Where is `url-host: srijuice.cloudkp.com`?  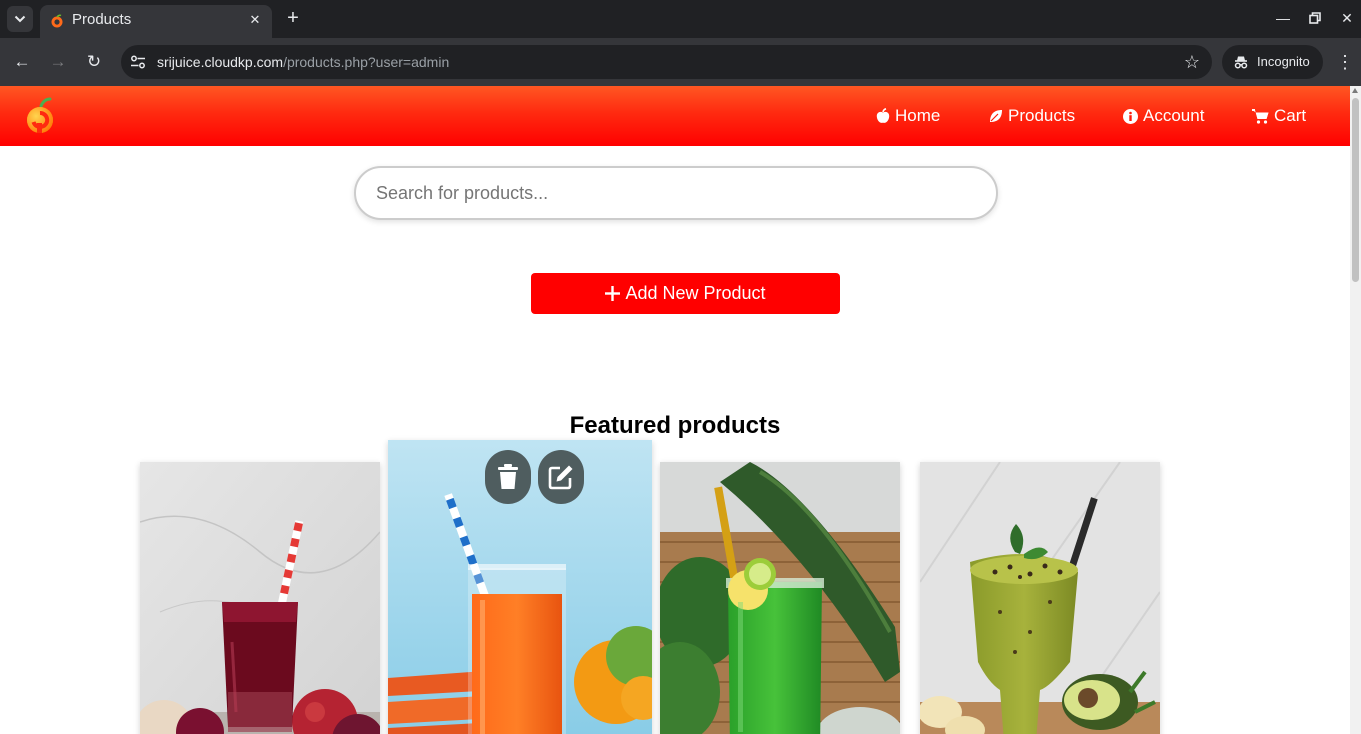
url-host: srijuice.cloudkp.com is located at coordinates (220, 62).